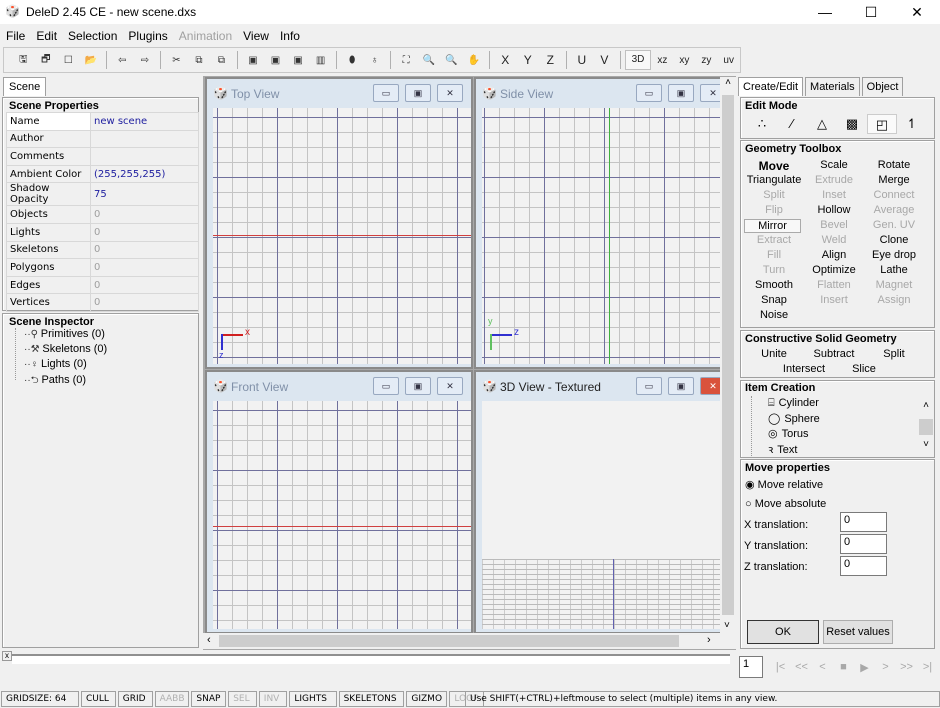 Image resolution: width=940 pixels, height=708 pixels. What do you see at coordinates (209, 699) in the screenshot?
I see `toggle-snap: SNAP` at bounding box center [209, 699].